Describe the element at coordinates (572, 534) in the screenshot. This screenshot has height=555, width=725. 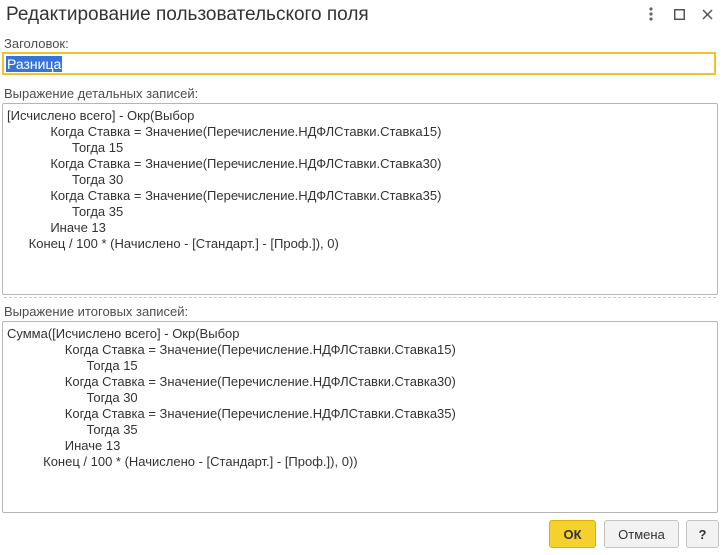
I see `ok-button: ОК` at that location.